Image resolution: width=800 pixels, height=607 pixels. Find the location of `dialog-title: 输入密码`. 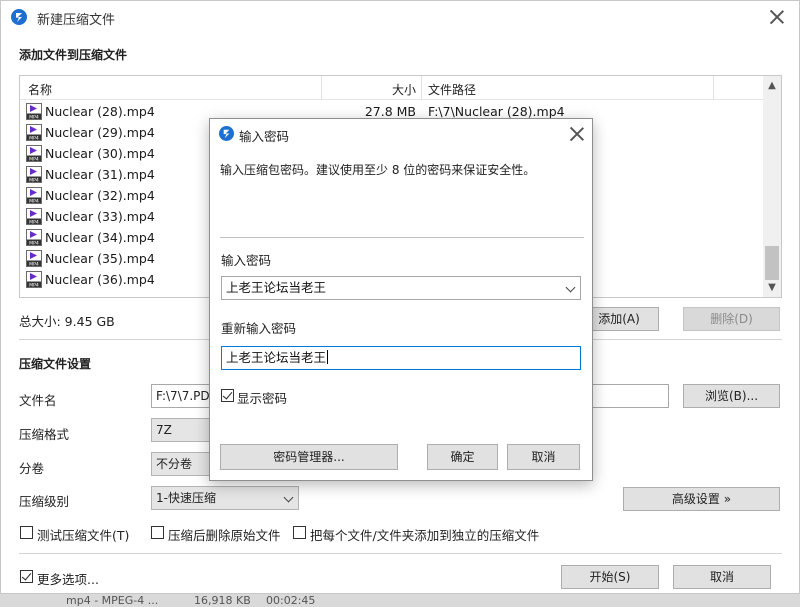

dialog-title: 输入密码 is located at coordinates (264, 136).